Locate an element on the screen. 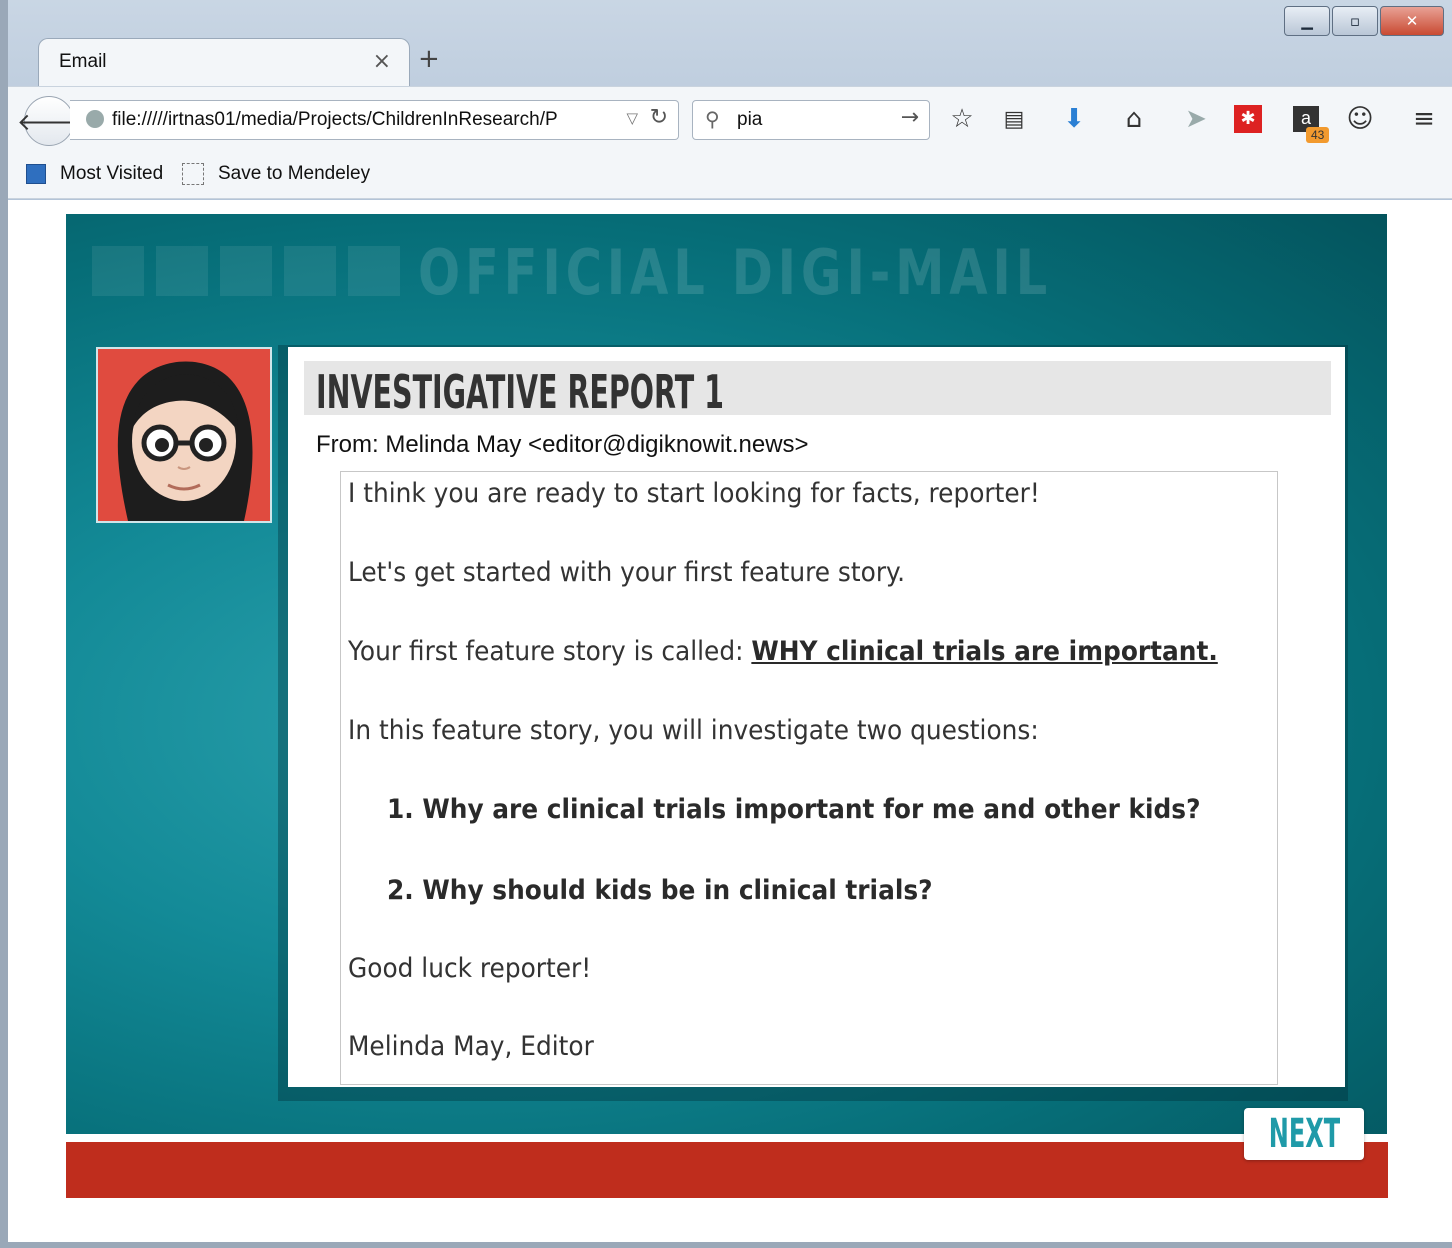 The width and height of the screenshot is (1452, 1248). next-label: NEXT is located at coordinates (1304, 1134).